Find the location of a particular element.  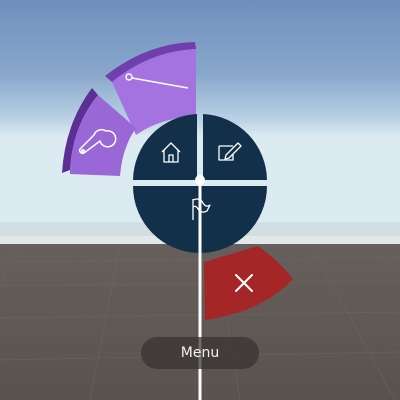

menu-button: Menu is located at coordinates (200, 353).